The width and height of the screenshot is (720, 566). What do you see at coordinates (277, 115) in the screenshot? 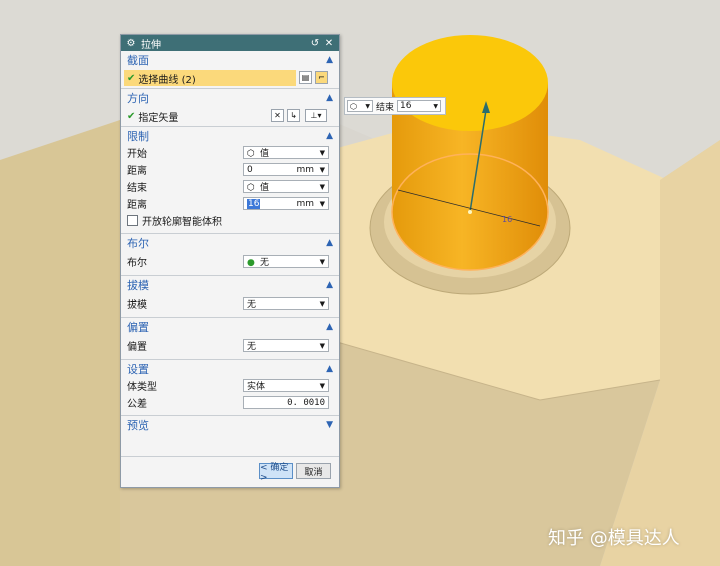
I see `reverse-direction-icon: ✕` at bounding box center [277, 115].